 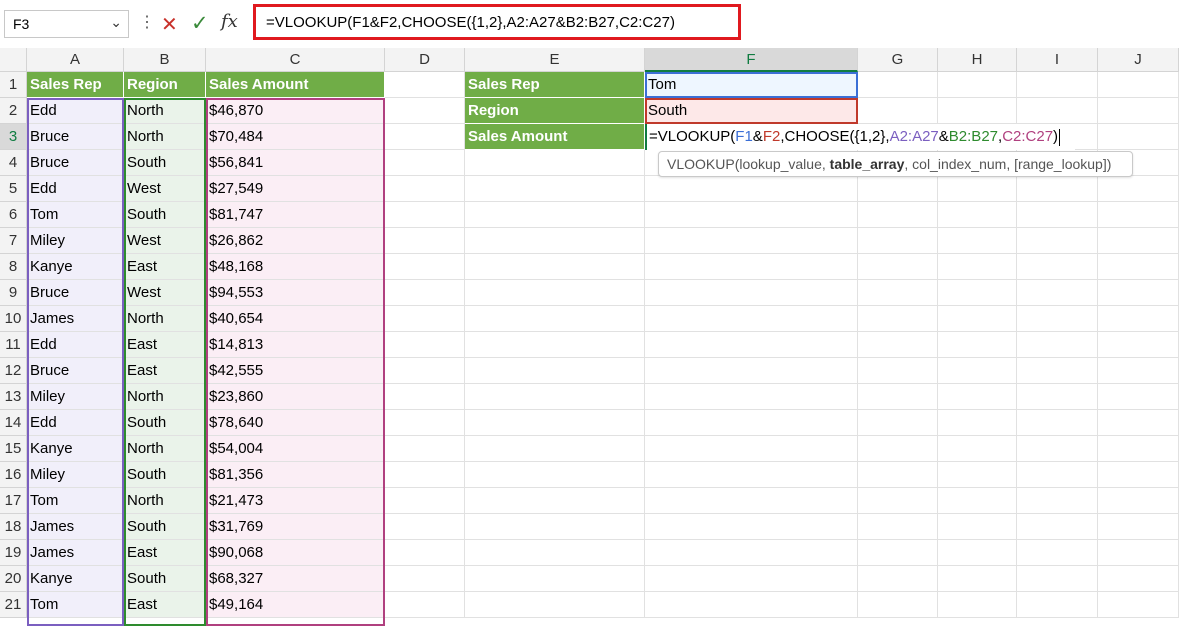 What do you see at coordinates (295, 501) in the screenshot?
I see `cell-c17: $21,473` at bounding box center [295, 501].